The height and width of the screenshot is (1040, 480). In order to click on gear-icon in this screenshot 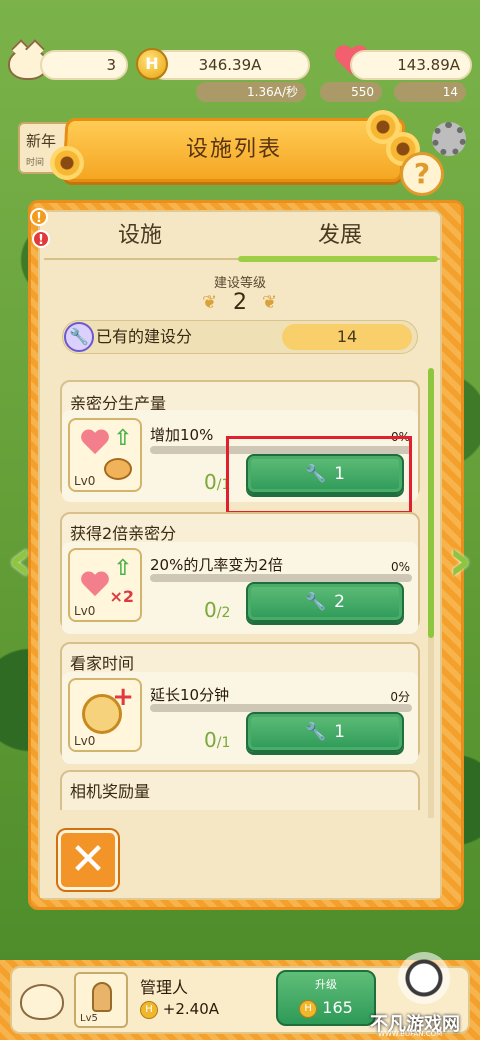, I will do `click(449, 139)`.